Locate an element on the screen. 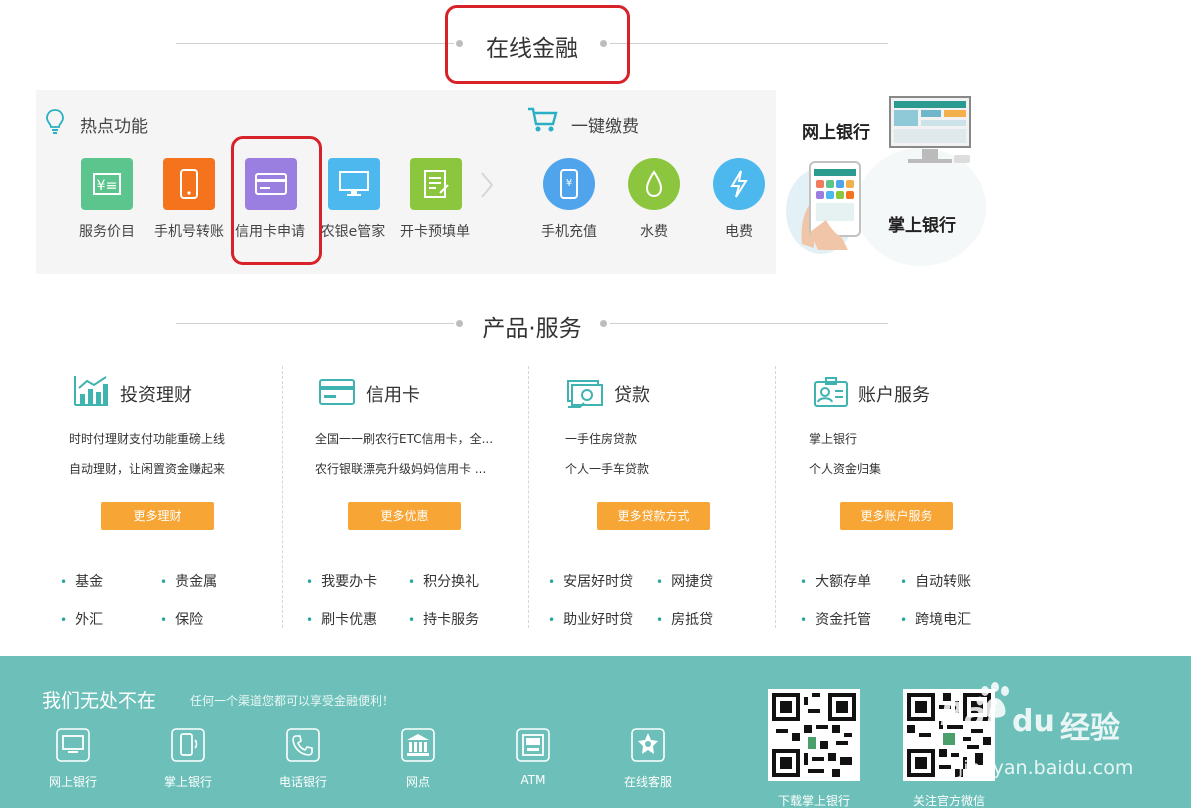 This screenshot has width=1191, height=808. product-news-link: 个人一手车贷款 is located at coordinates (607, 468).